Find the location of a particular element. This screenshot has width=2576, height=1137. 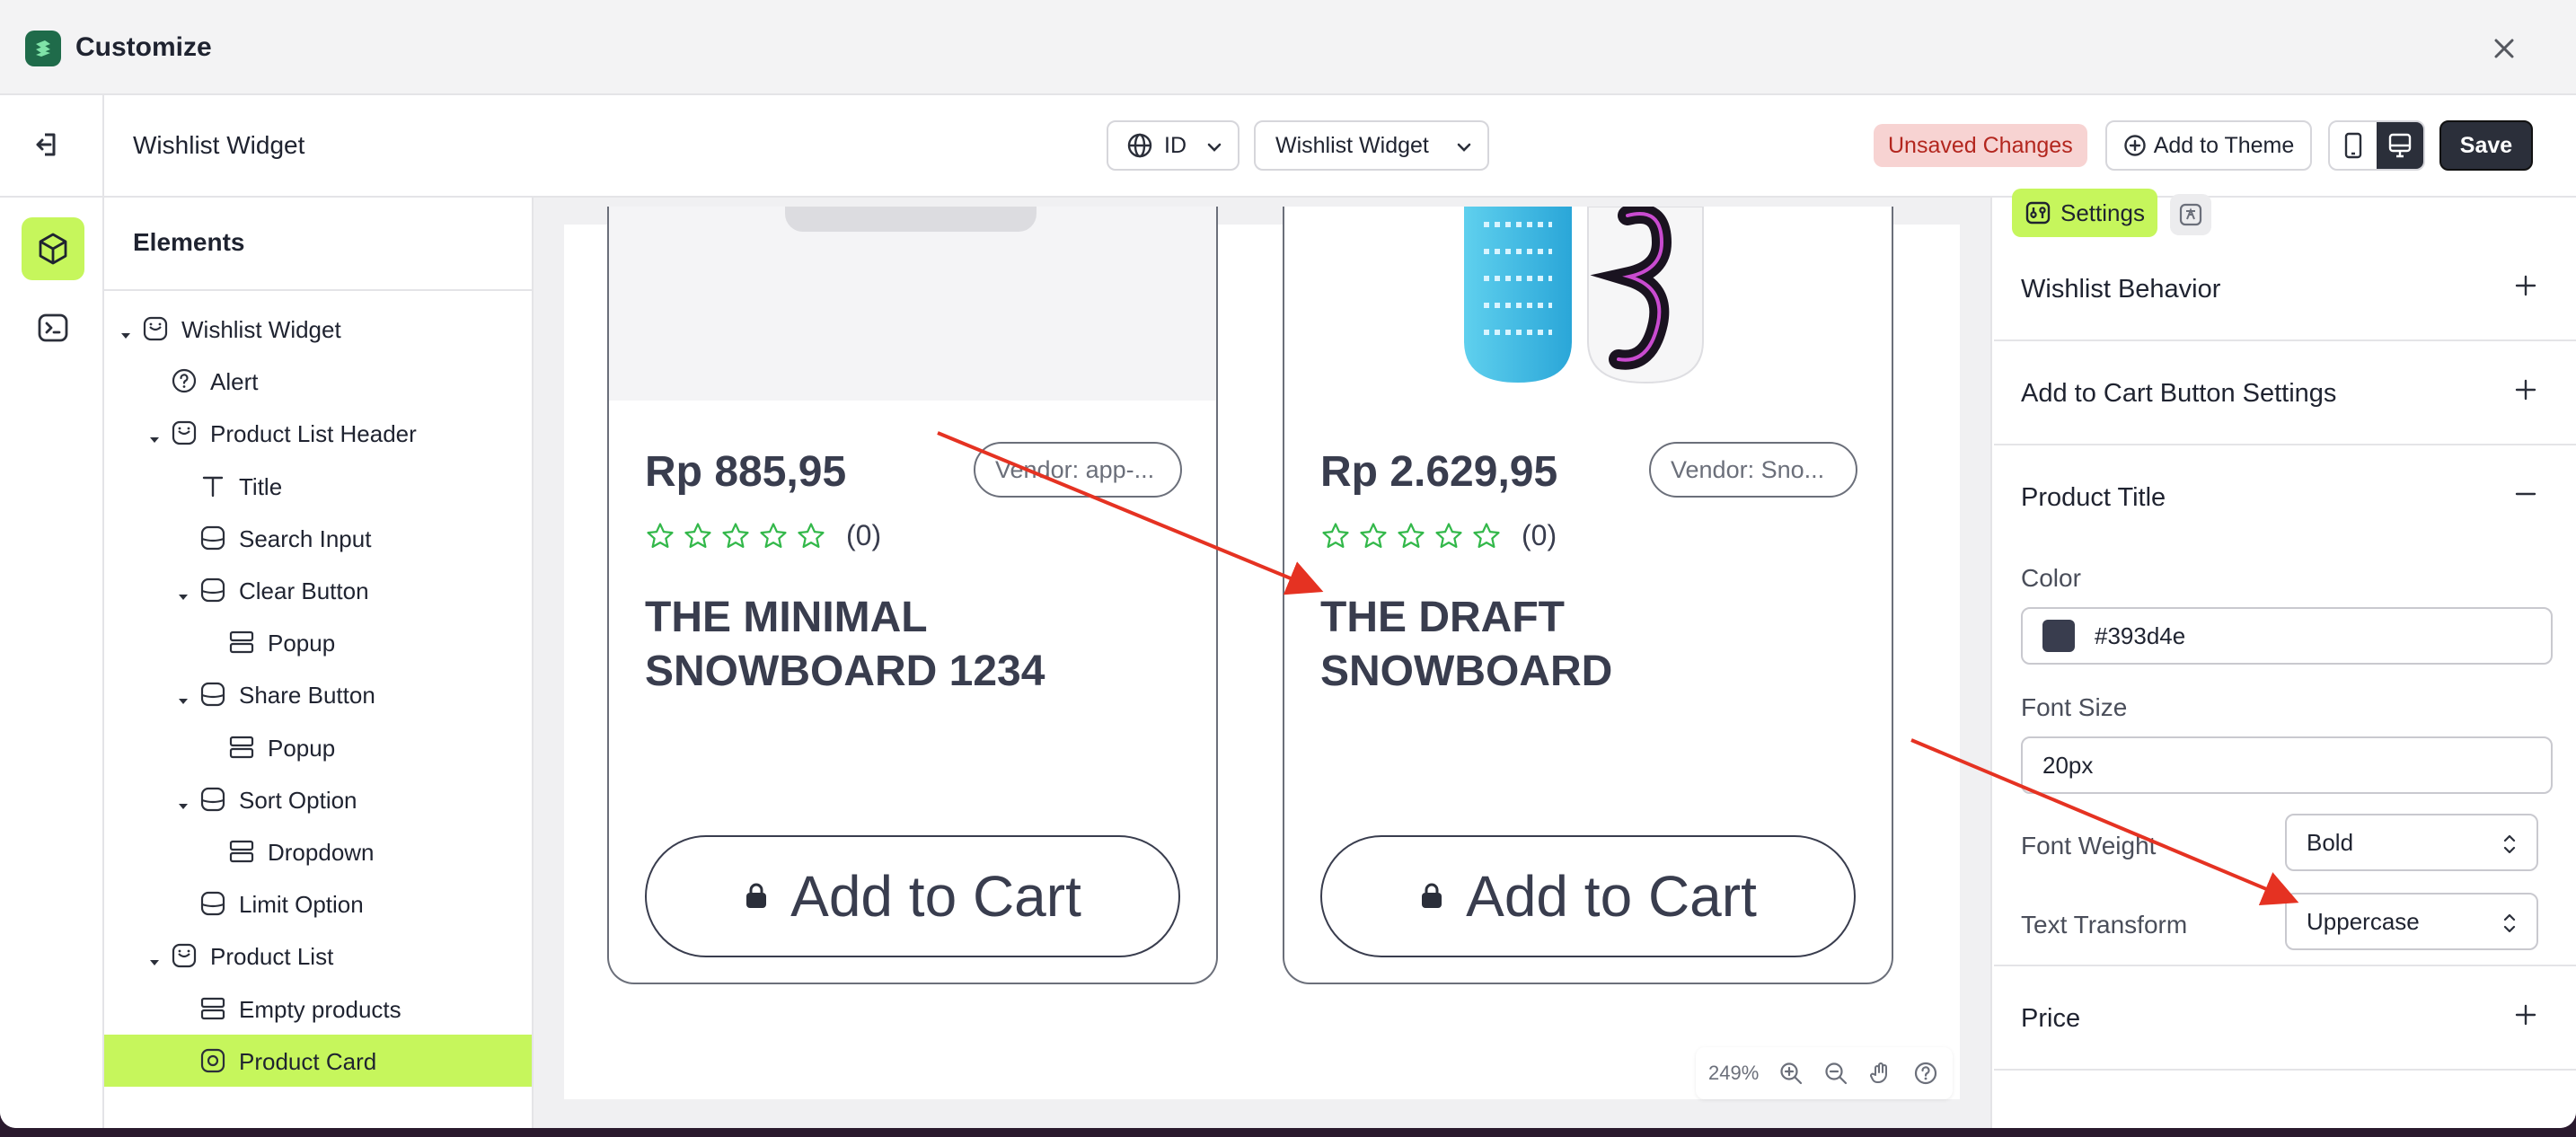

section-price: Price is located at coordinates (2285, 1018).